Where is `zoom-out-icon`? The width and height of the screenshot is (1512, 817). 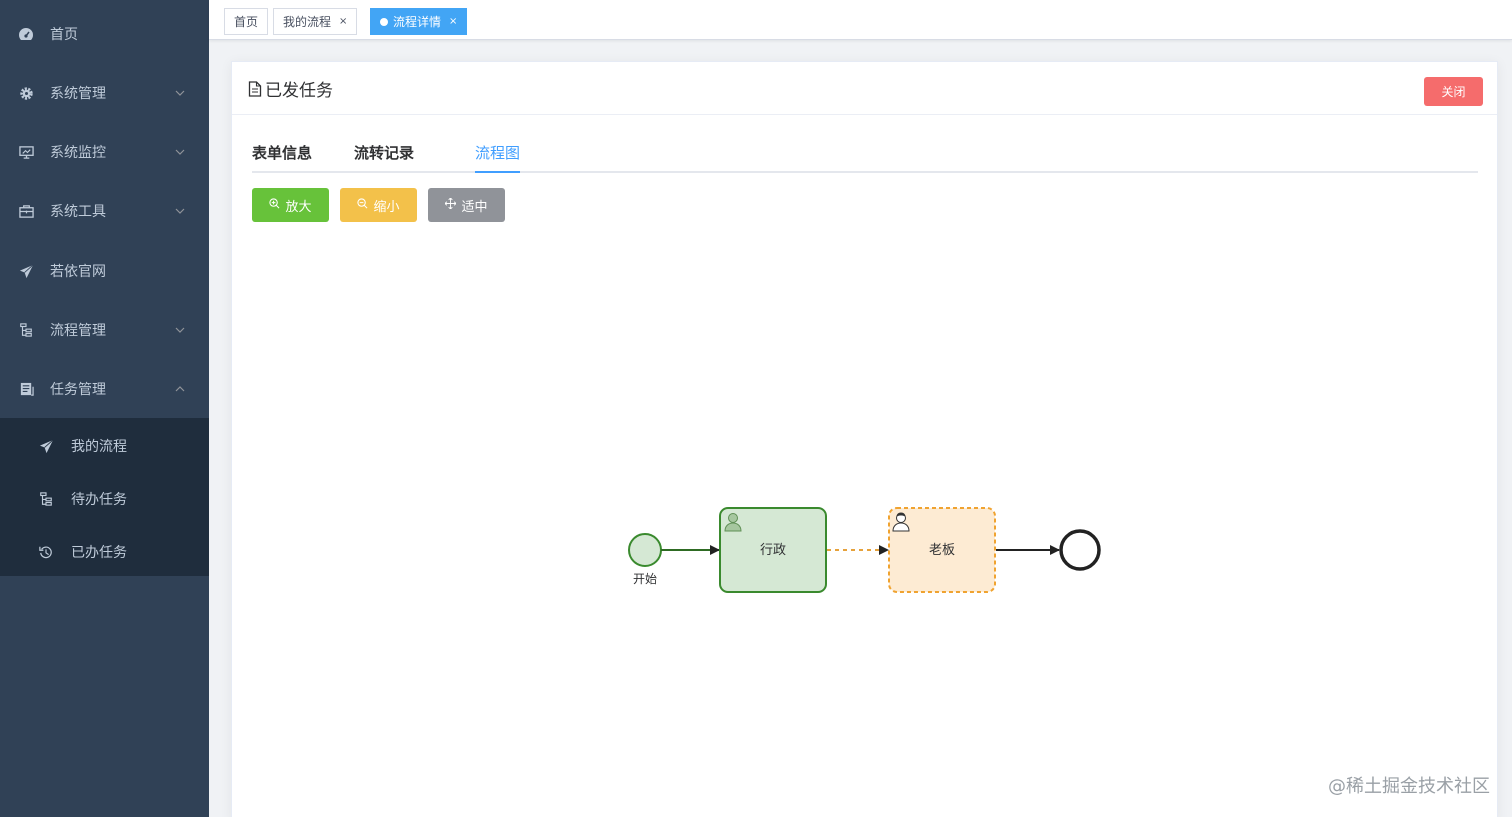 zoom-out-icon is located at coordinates (362, 205).